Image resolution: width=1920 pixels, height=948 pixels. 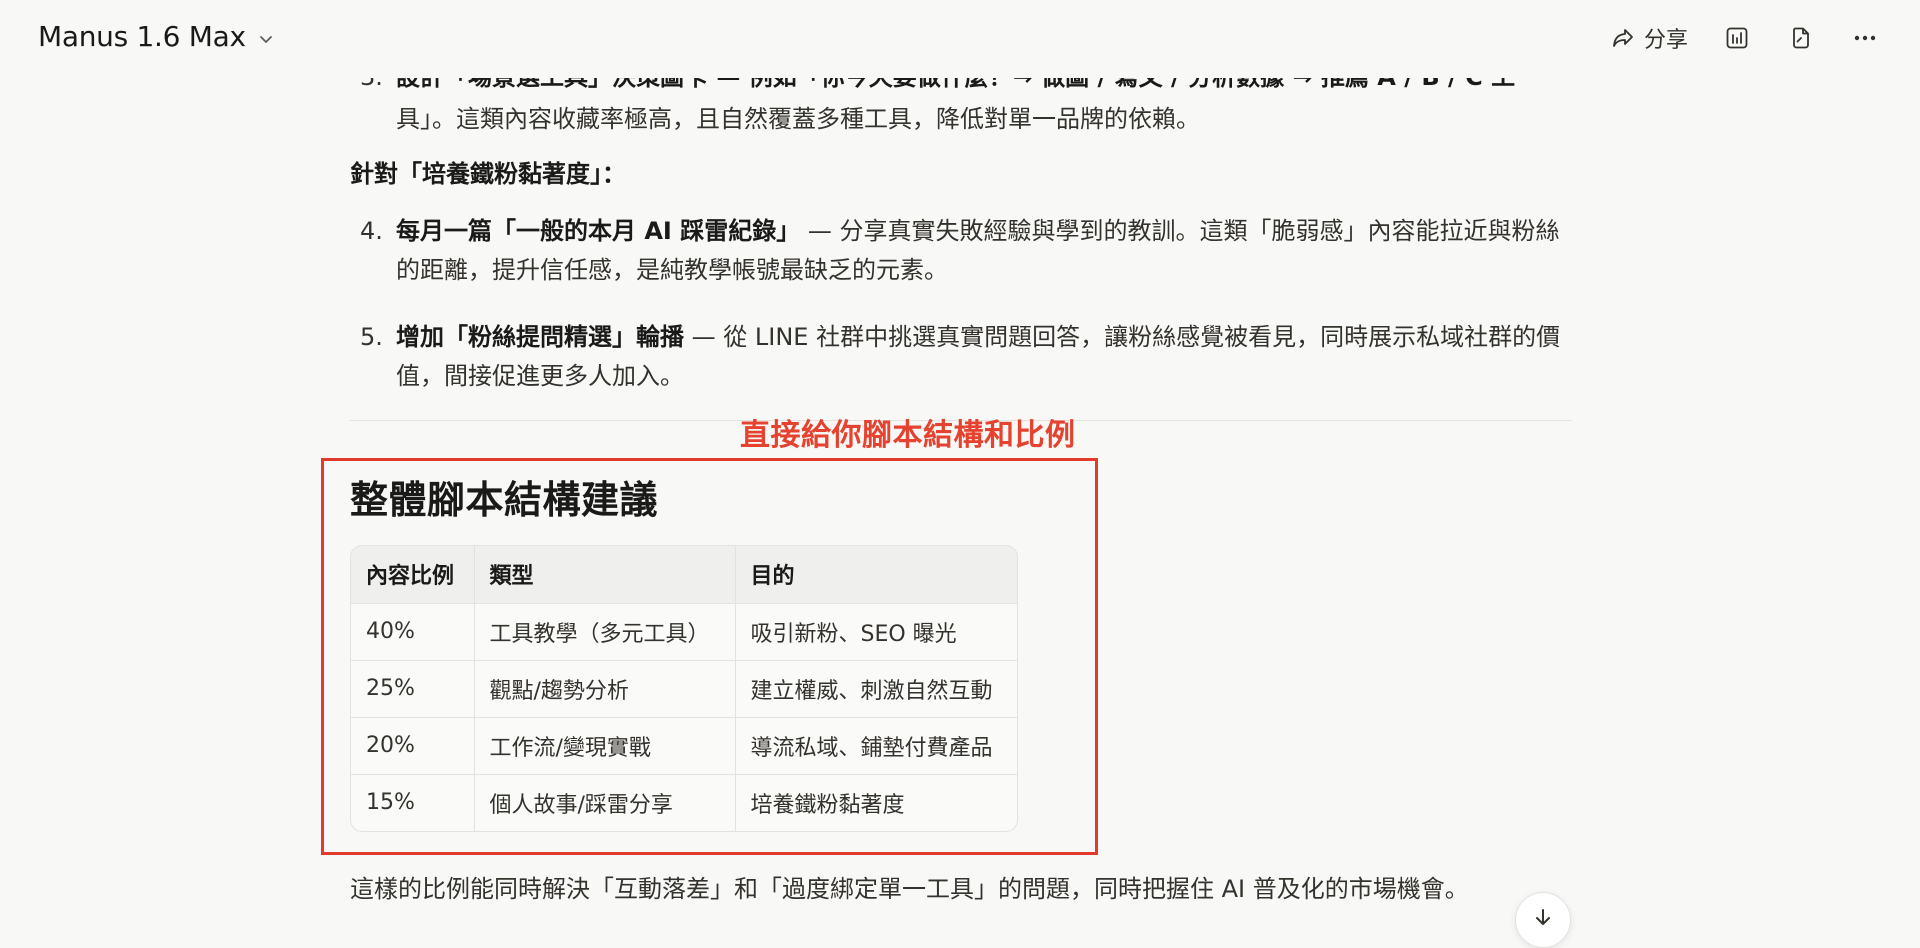 I want to click on table-row: 15% 個人故事/踩雷分享 培養鐵粉黏著度, so click(x=684, y=802).